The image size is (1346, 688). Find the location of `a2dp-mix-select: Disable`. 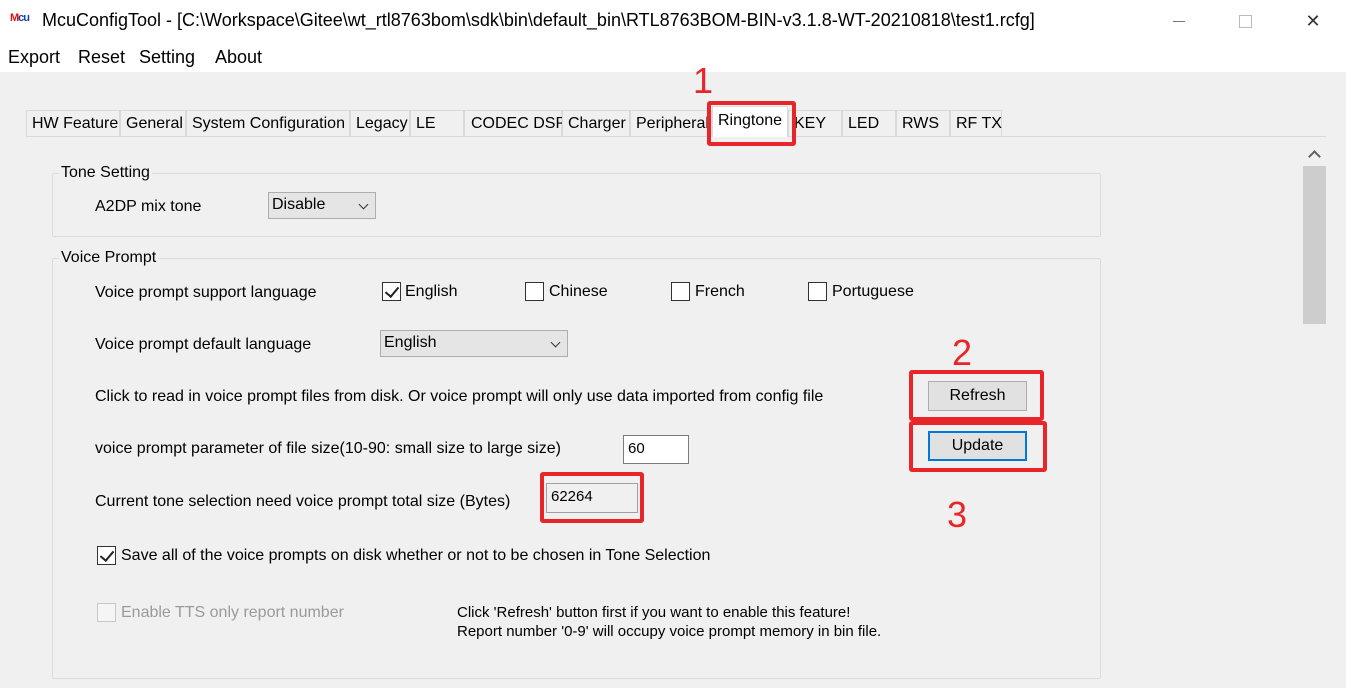

a2dp-mix-select: Disable is located at coordinates (322, 205).